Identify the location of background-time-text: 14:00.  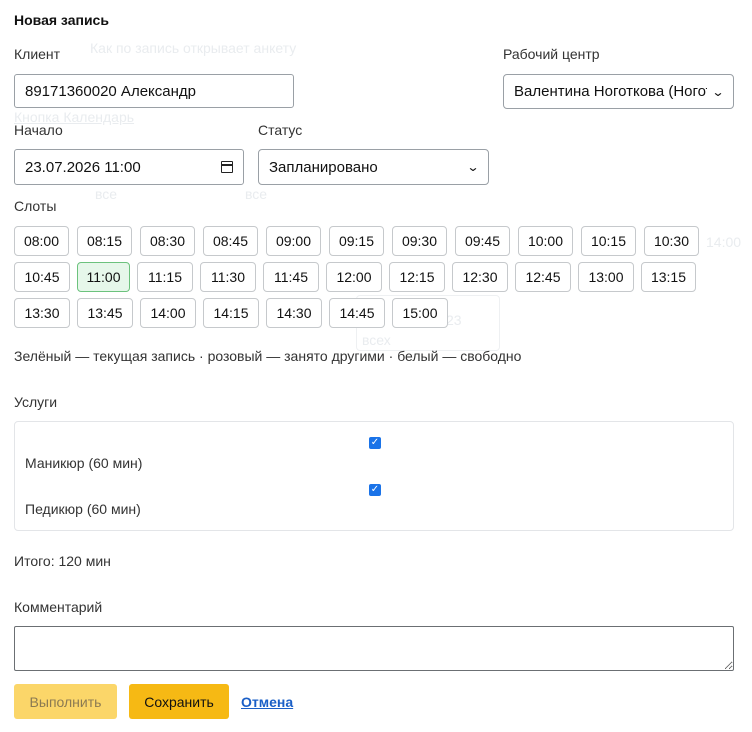
(724, 242).